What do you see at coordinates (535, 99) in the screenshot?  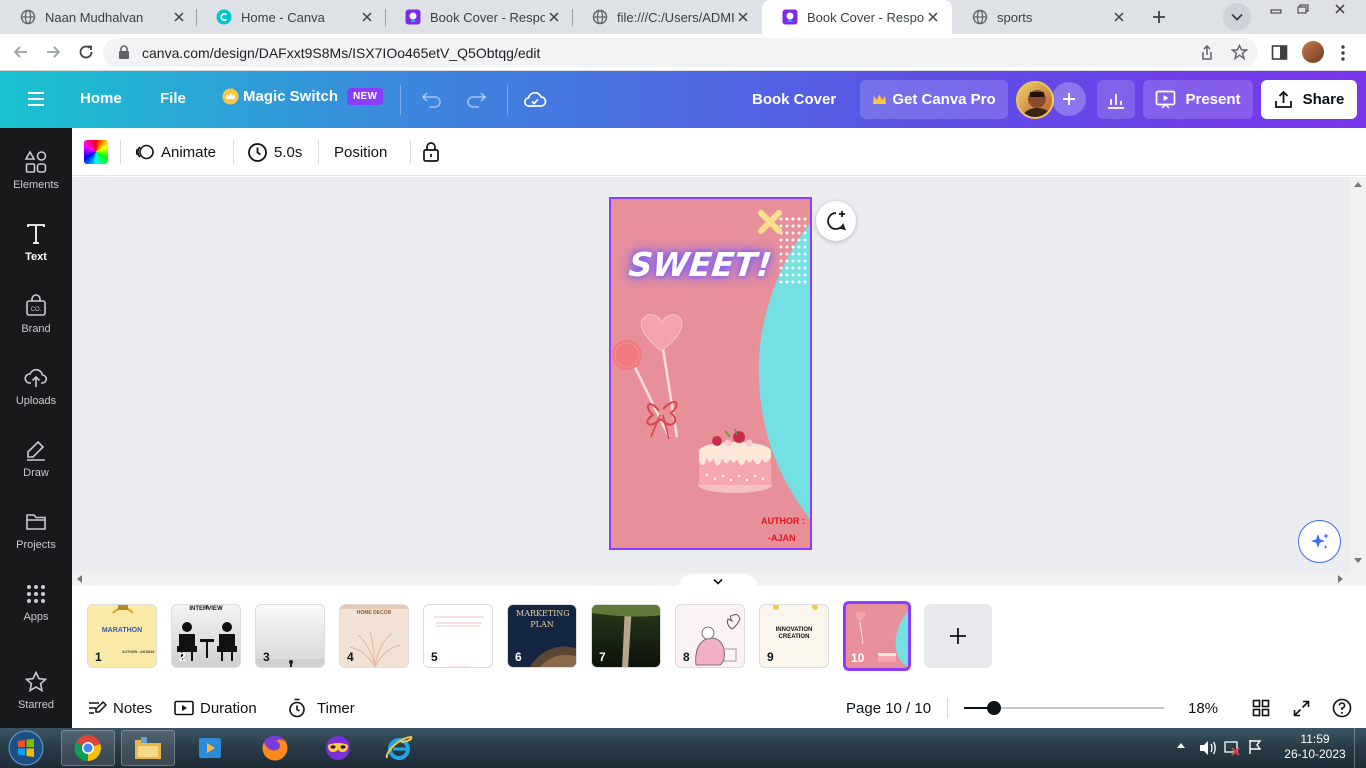 I see `cloud-saved-button` at bounding box center [535, 99].